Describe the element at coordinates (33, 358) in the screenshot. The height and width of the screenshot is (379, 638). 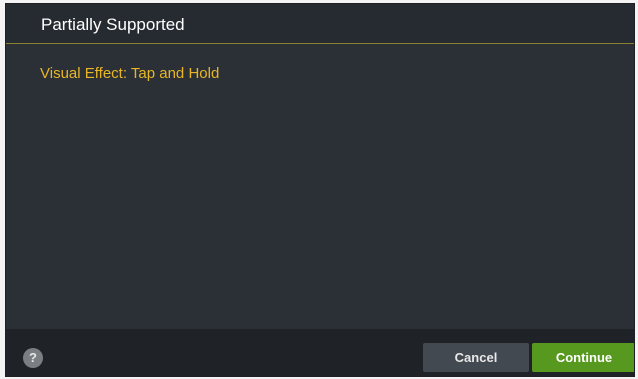
I see `help-question-icon: ?` at that location.